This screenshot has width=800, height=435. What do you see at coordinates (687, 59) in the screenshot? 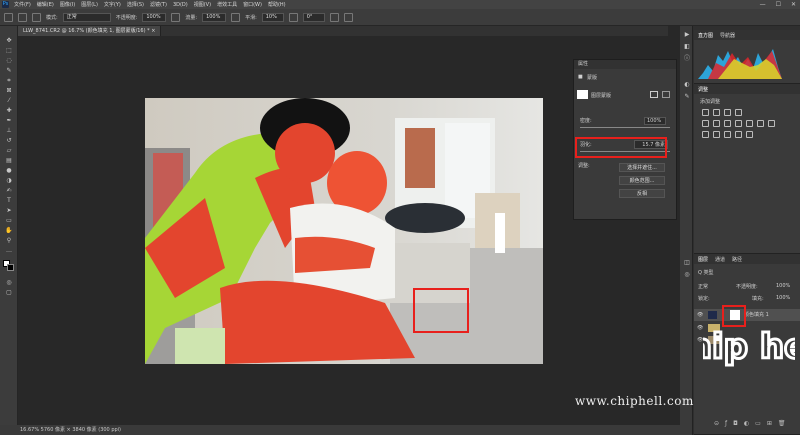
I see `info-icon: ⓘ` at bounding box center [687, 59].